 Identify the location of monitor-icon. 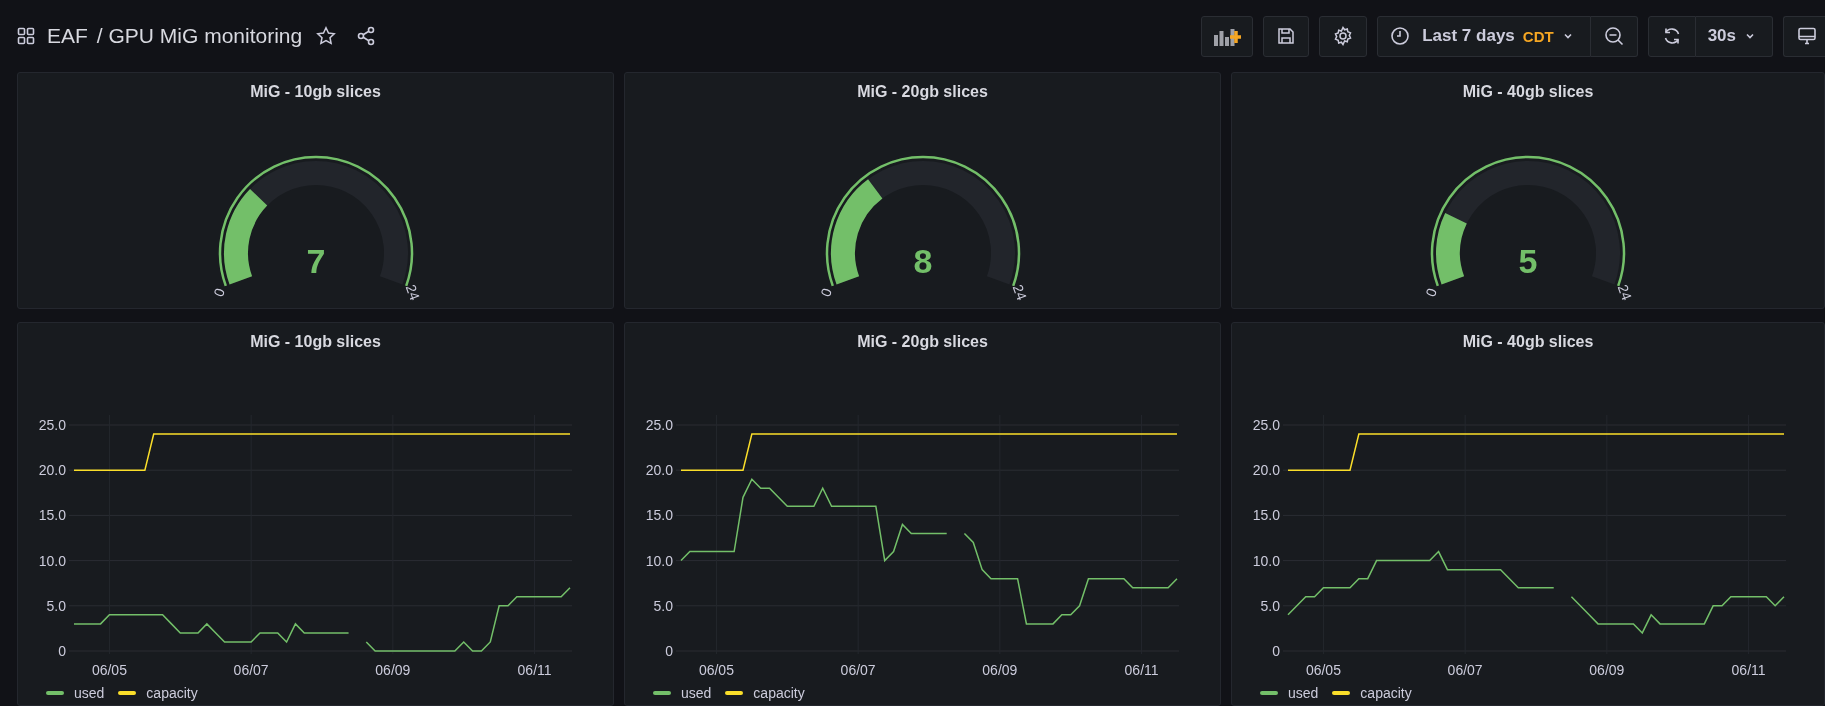
(1807, 36).